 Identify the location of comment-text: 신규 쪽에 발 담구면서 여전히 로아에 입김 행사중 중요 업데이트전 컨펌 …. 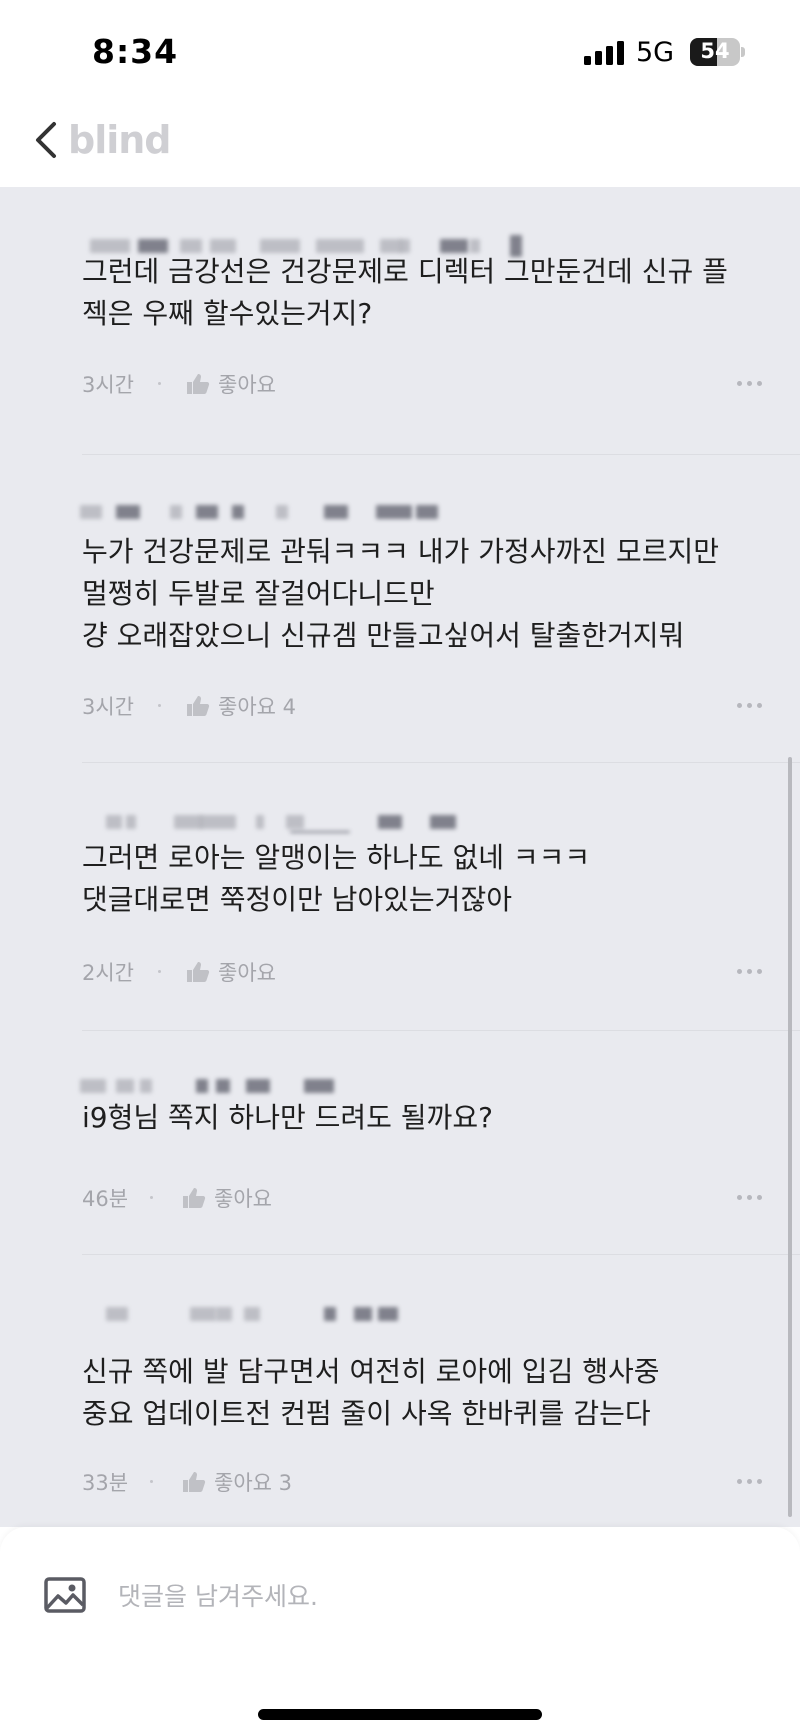
(371, 1392).